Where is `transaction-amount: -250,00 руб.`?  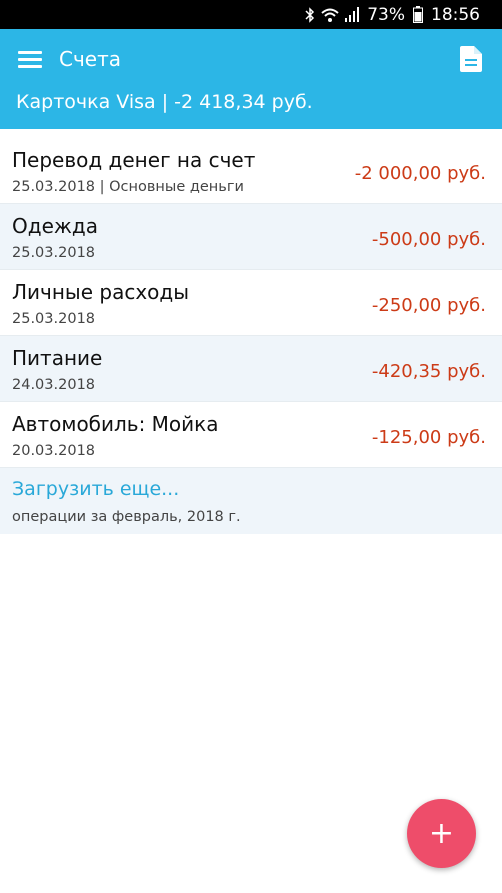
transaction-amount: -250,00 руб. is located at coordinates (428, 305).